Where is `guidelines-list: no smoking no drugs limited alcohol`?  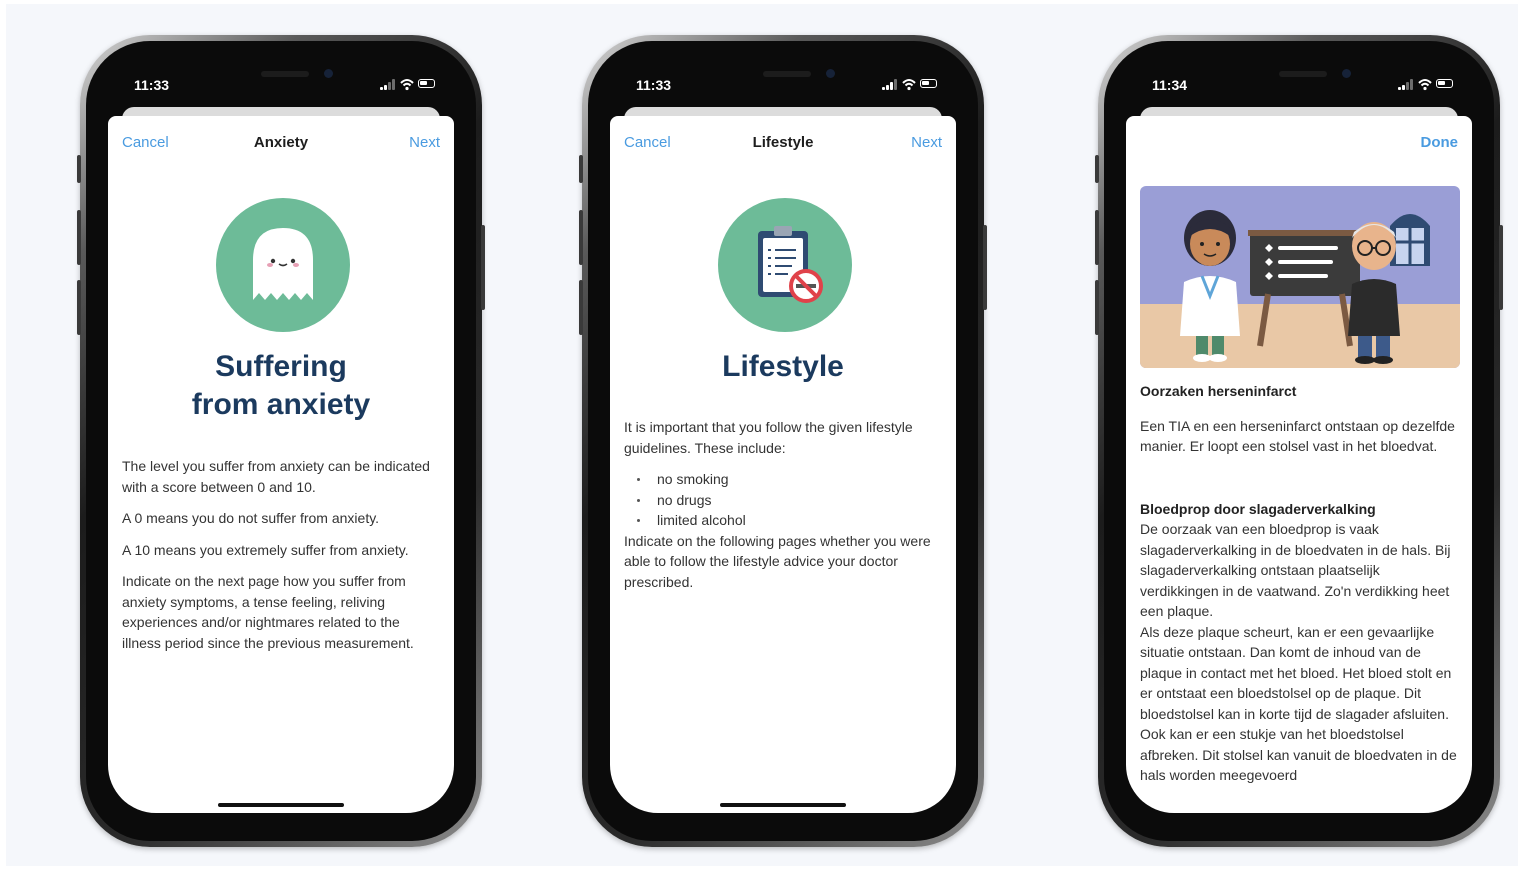 guidelines-list: no smoking no drugs limited alcohol is located at coordinates (781, 500).